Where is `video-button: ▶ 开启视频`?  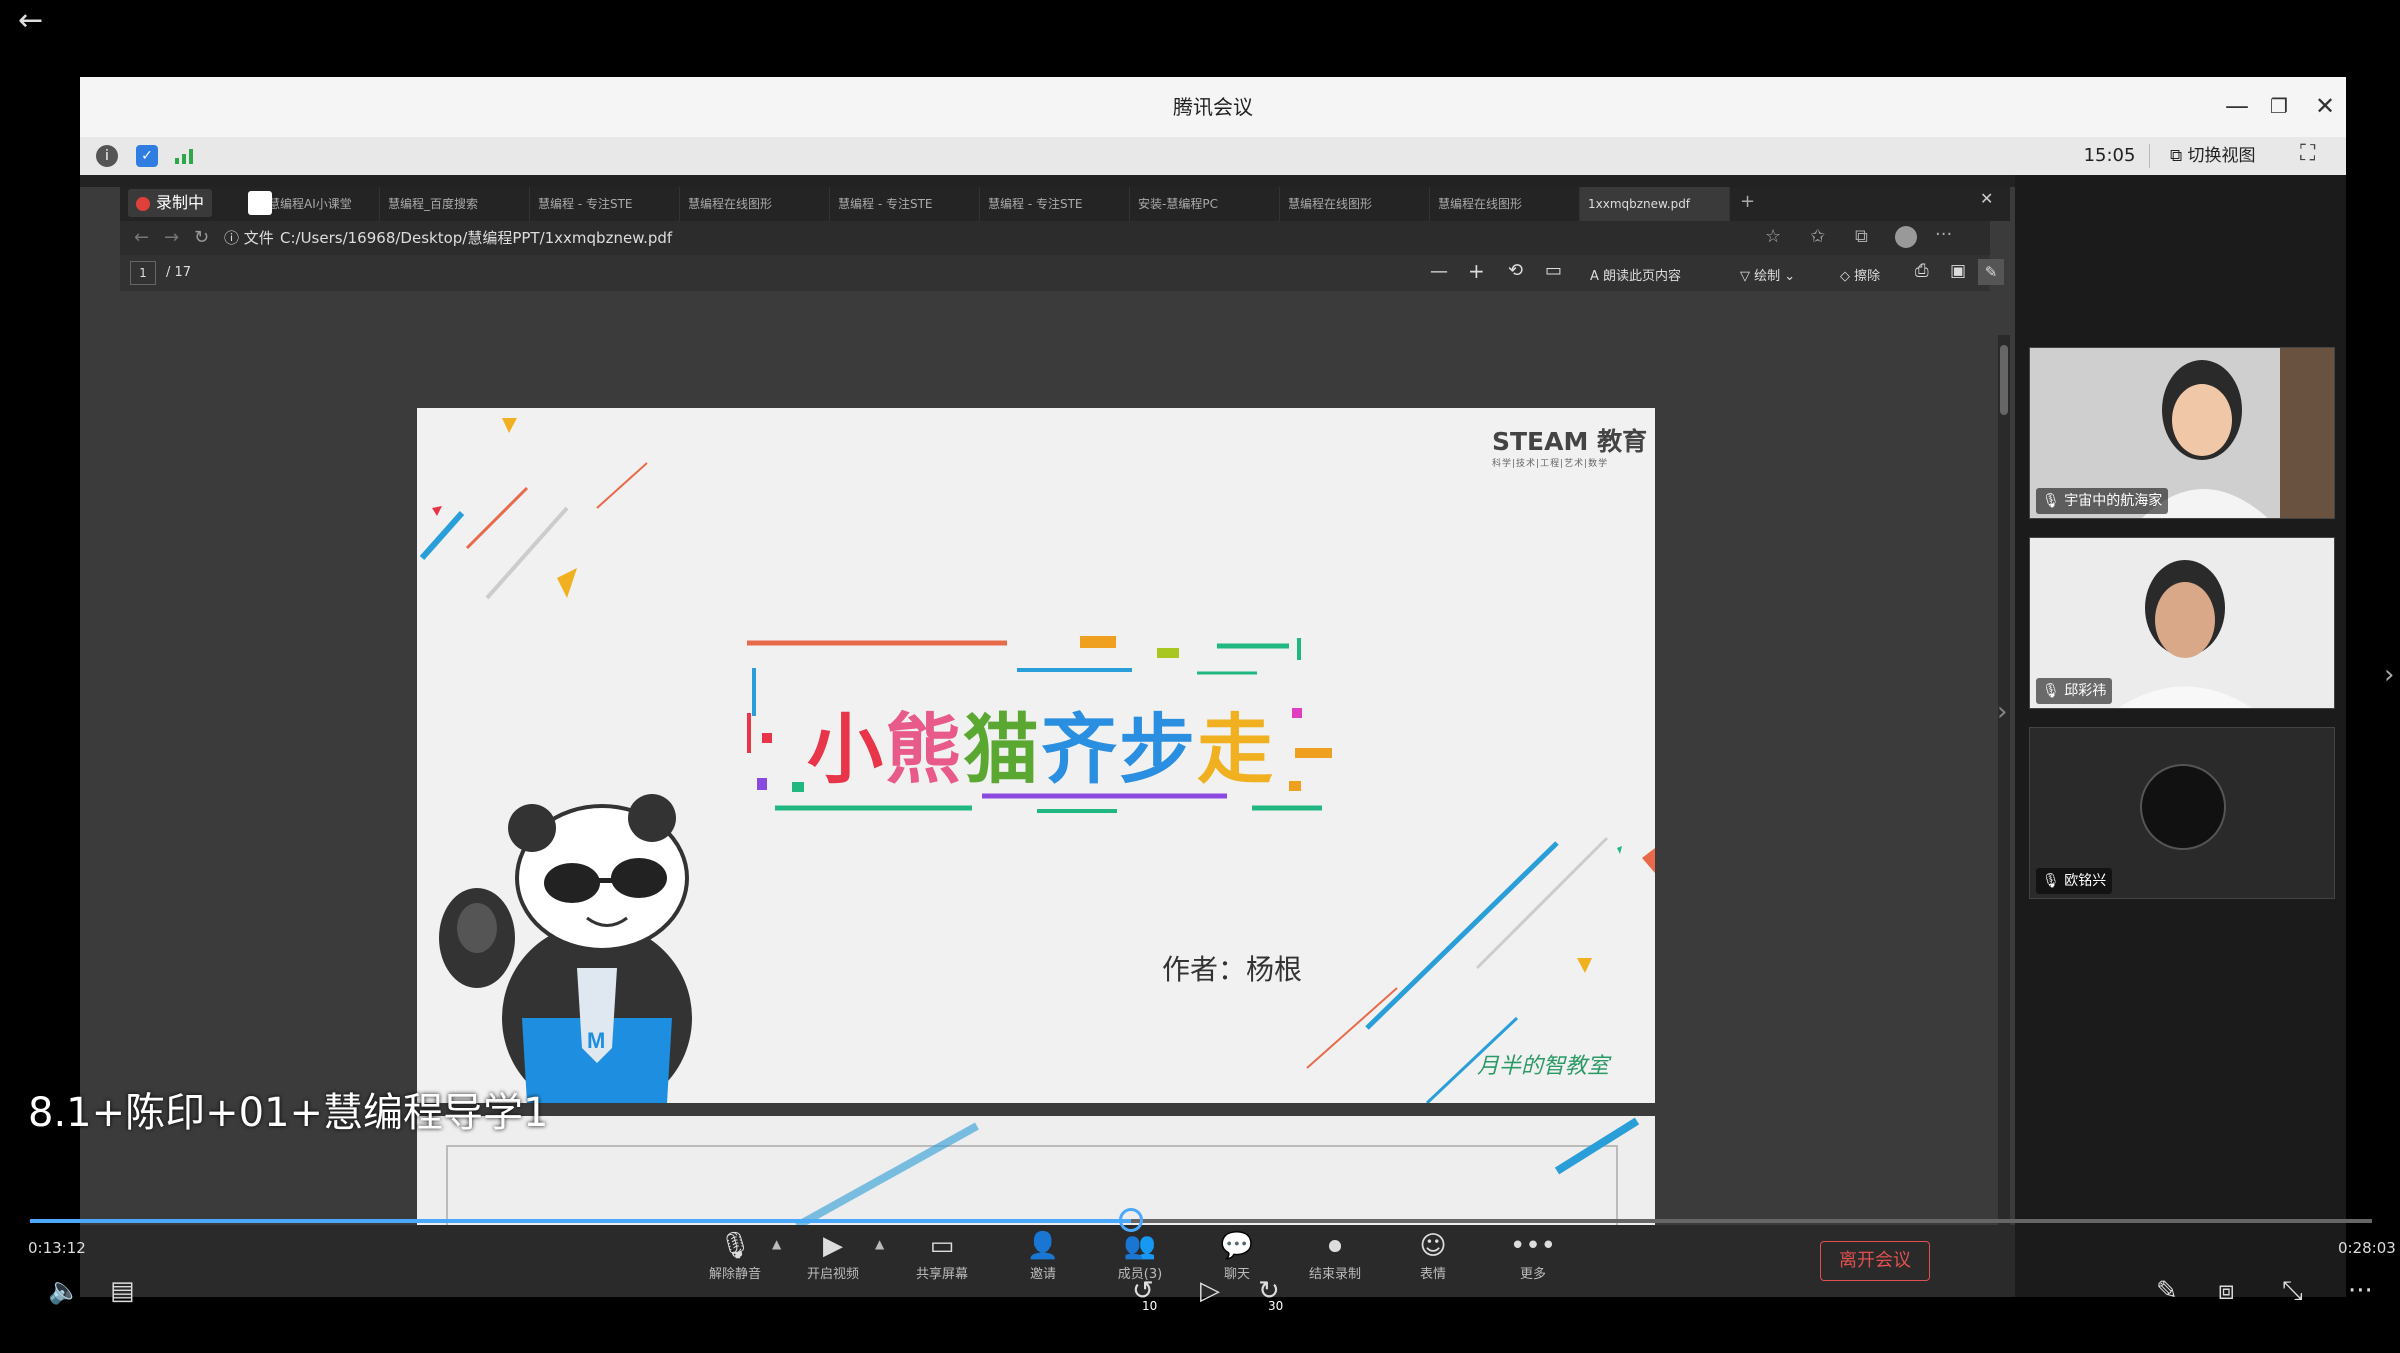 video-button: ▶ 开启视频 is located at coordinates (833, 1255).